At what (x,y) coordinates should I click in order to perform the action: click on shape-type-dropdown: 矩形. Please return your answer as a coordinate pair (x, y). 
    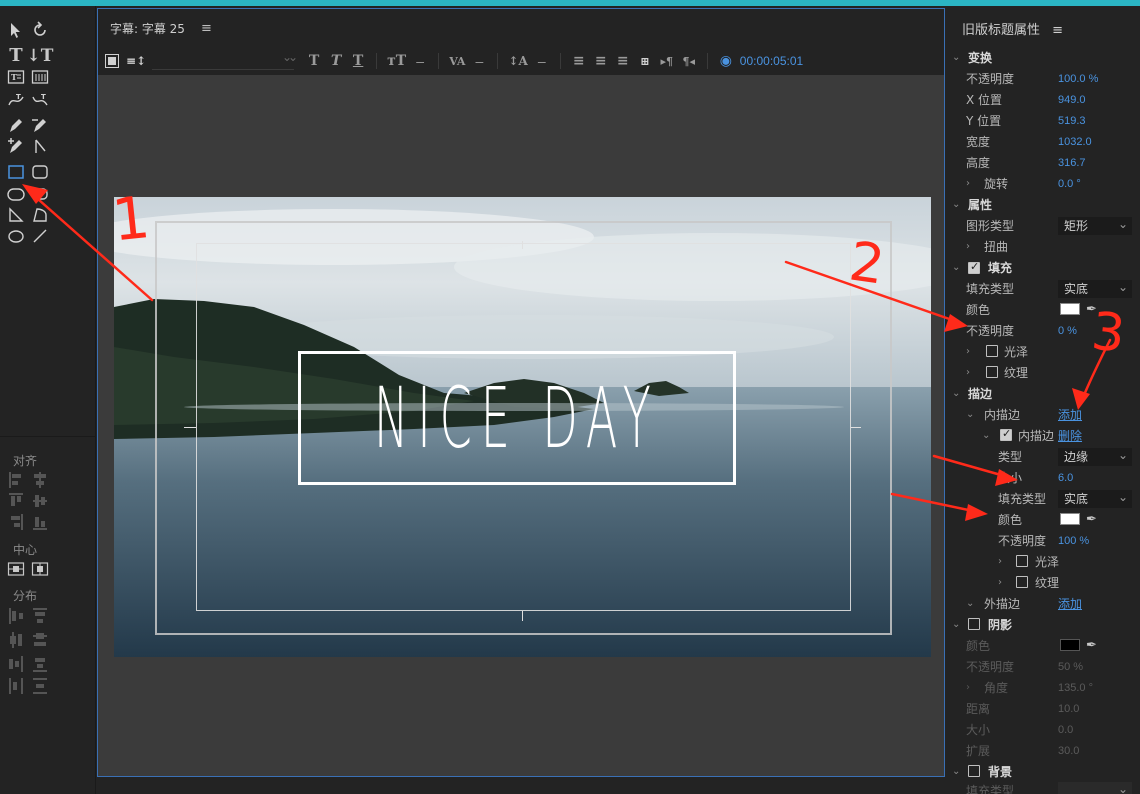
    Looking at the image, I should click on (1095, 225).